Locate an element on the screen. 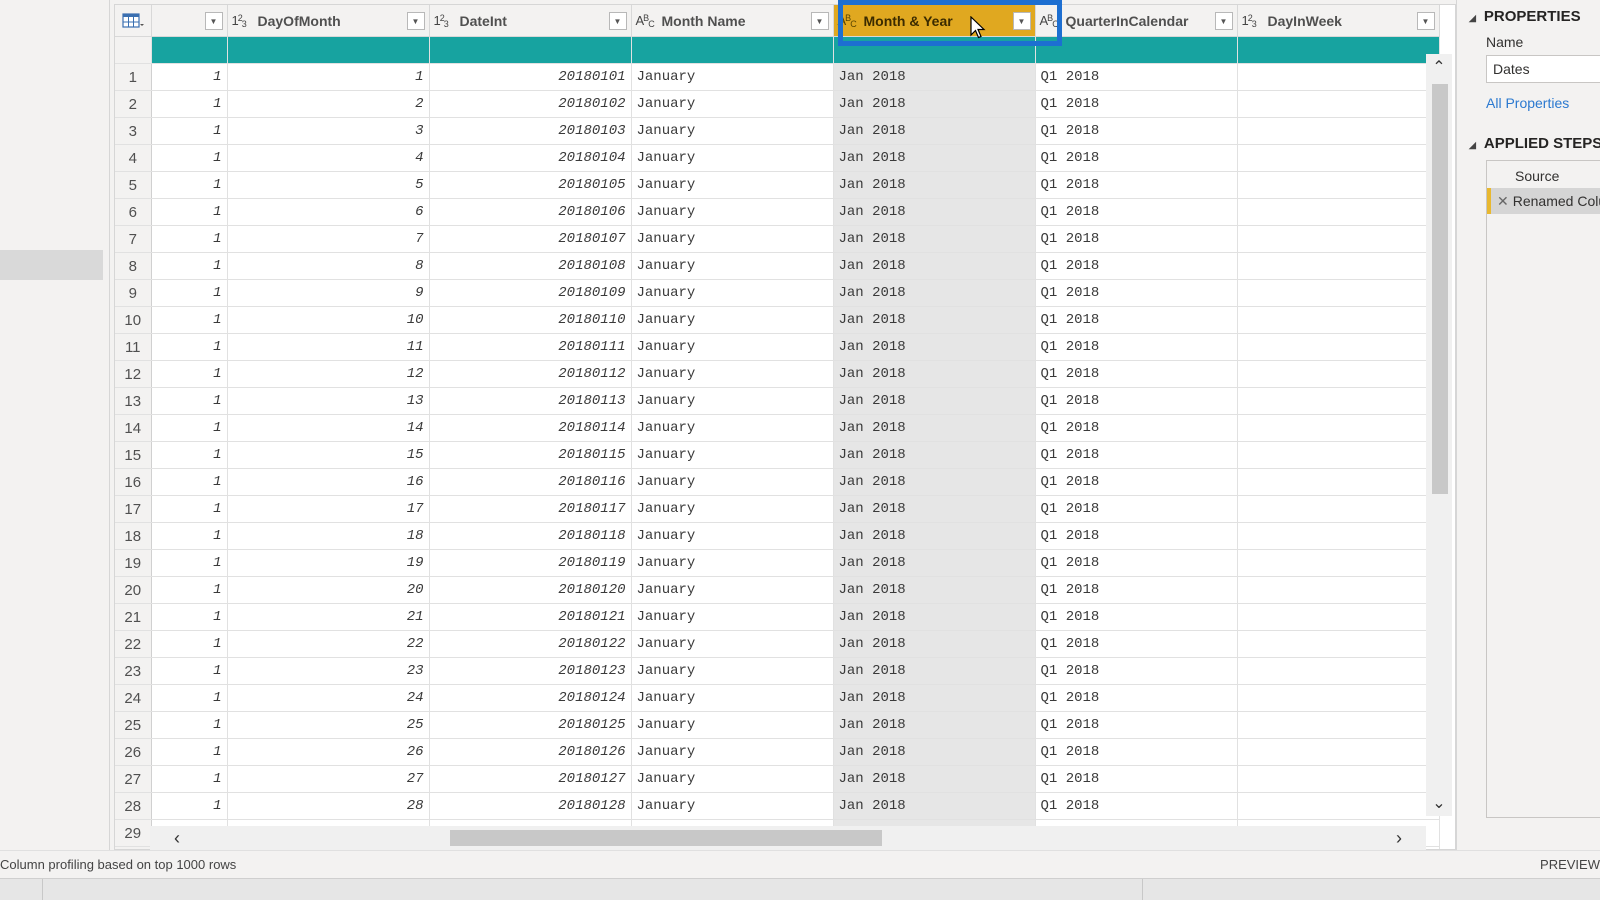 Image resolution: width=1600 pixels, height=900 pixels. column-header: 123 DateInt ▼ is located at coordinates (530, 21).